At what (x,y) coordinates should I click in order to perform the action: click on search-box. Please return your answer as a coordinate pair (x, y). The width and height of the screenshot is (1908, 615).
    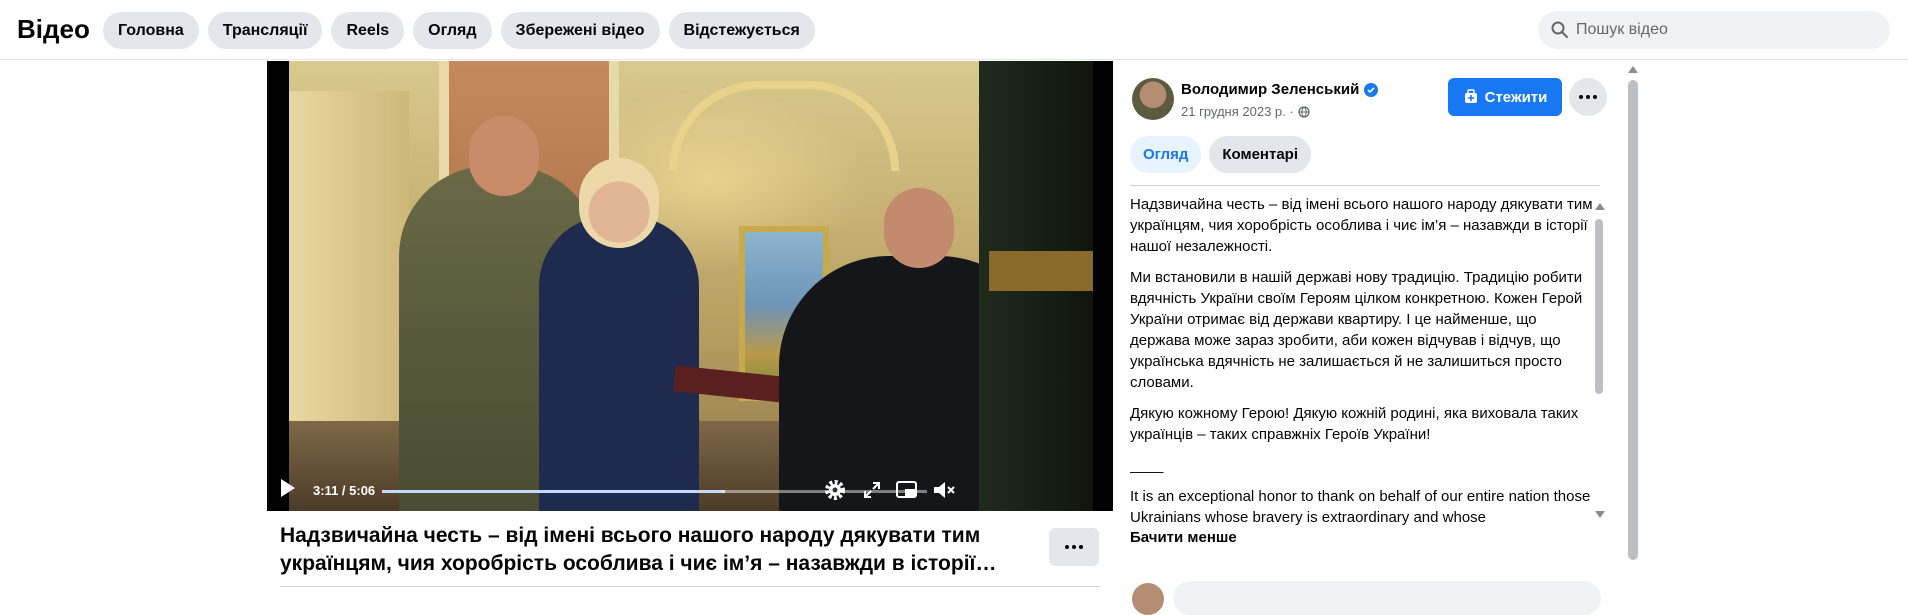
    Looking at the image, I should click on (1714, 30).